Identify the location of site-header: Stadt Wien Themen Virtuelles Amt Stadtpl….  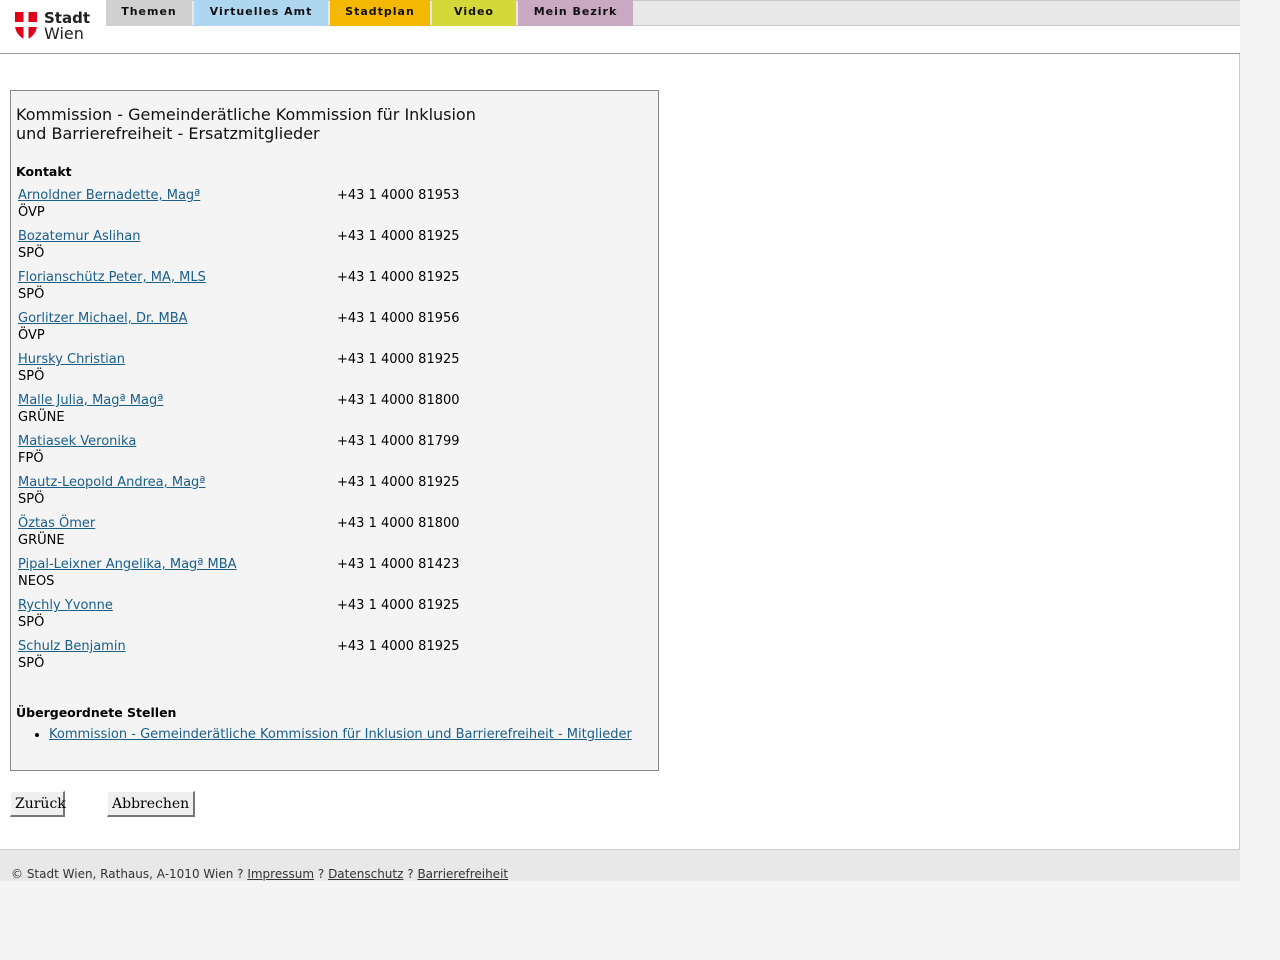
(620, 27).